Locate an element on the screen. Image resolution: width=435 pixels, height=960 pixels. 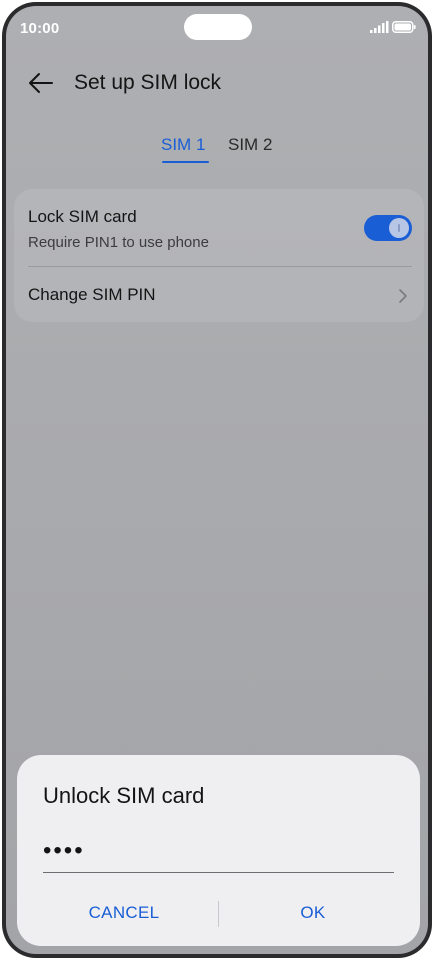
dialog-title: Unlock SIM card is located at coordinates (124, 795).